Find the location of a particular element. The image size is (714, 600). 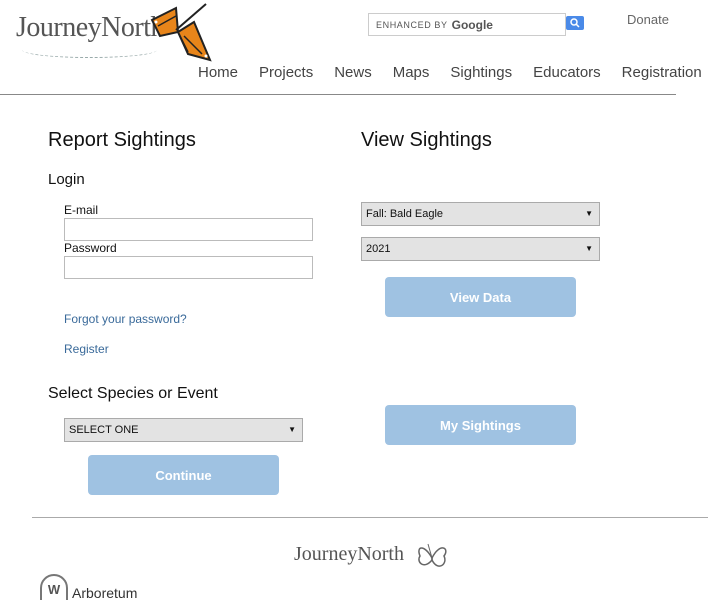

nav-projects: Projects is located at coordinates (286, 72).